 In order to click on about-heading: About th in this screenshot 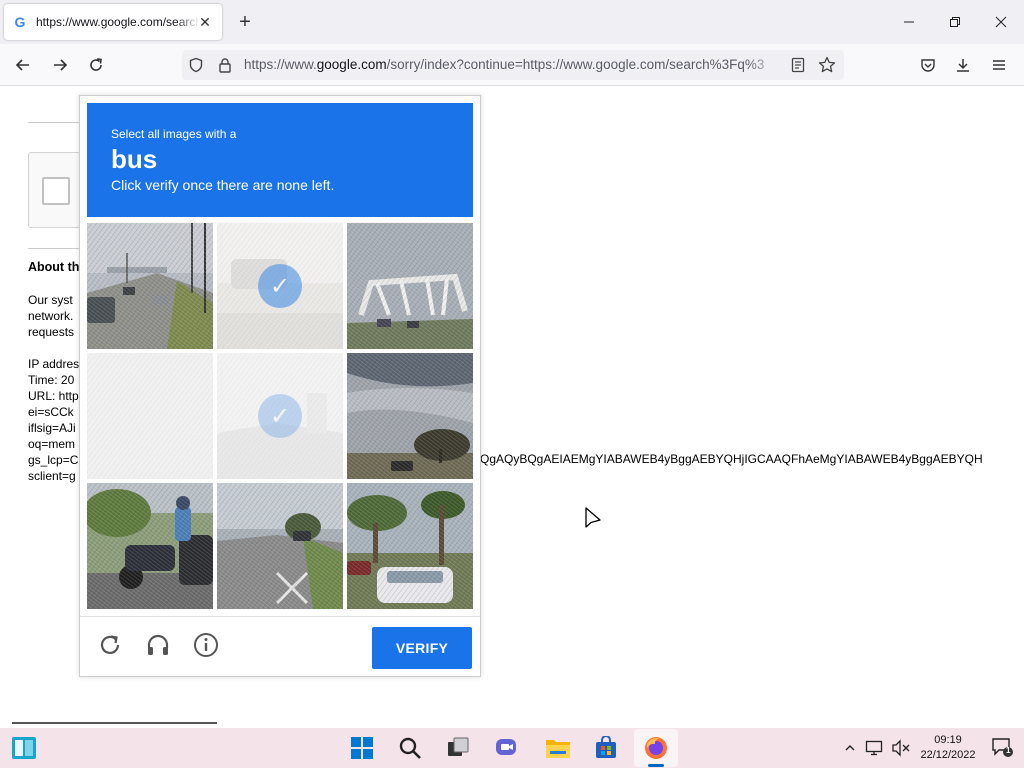, I will do `click(54, 267)`.